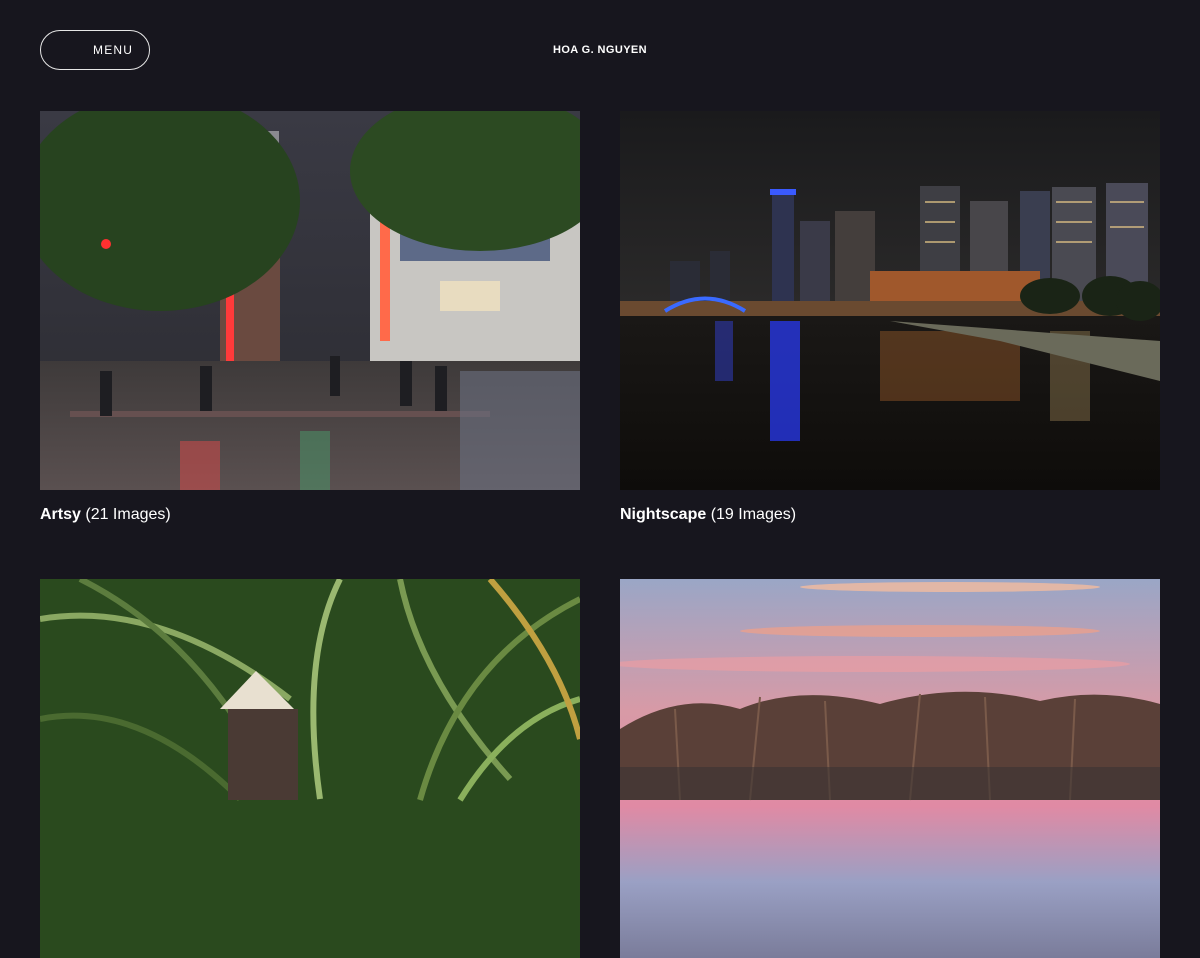 The height and width of the screenshot is (958, 1200). Describe the element at coordinates (753, 514) in the screenshot. I see `gallery-image-count: (19 Images)` at that location.